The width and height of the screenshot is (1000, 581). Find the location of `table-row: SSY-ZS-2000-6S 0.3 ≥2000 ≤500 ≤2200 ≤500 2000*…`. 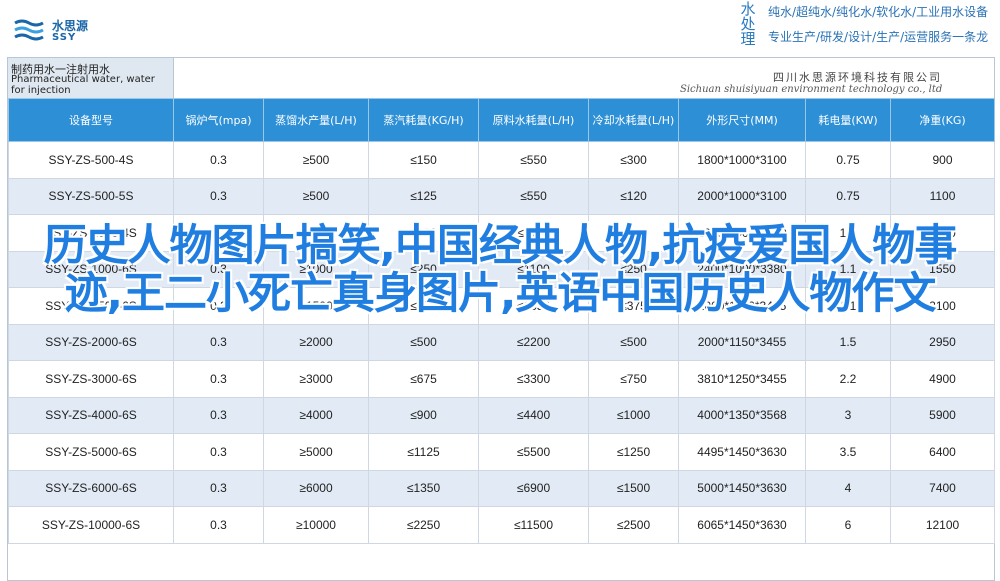

table-row: SSY-ZS-2000-6S 0.3 ≥2000 ≤500 ≤2200 ≤500 2000*… is located at coordinates (501, 342).